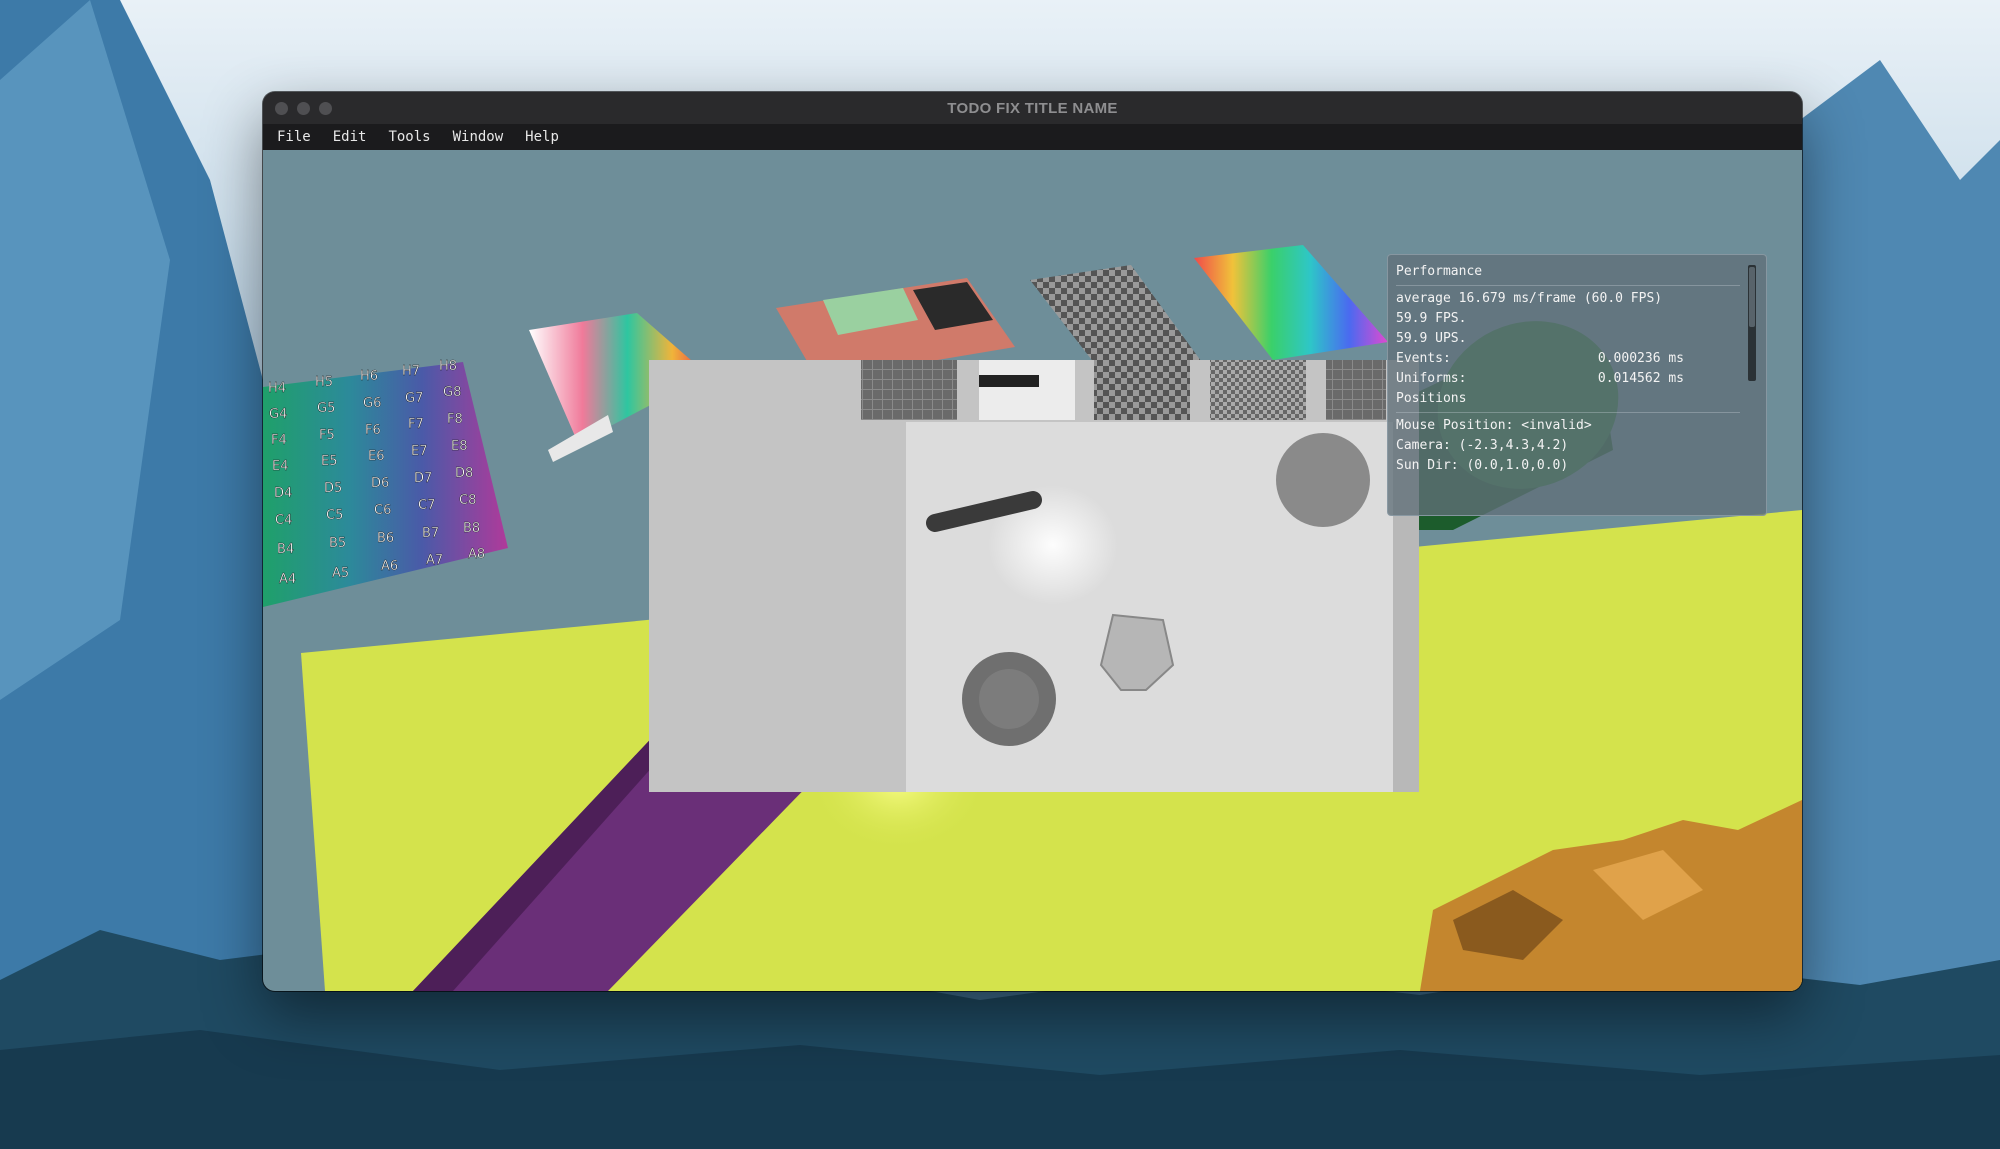  What do you see at coordinates (1431, 398) in the screenshot?
I see `positions-header: Positions` at bounding box center [1431, 398].